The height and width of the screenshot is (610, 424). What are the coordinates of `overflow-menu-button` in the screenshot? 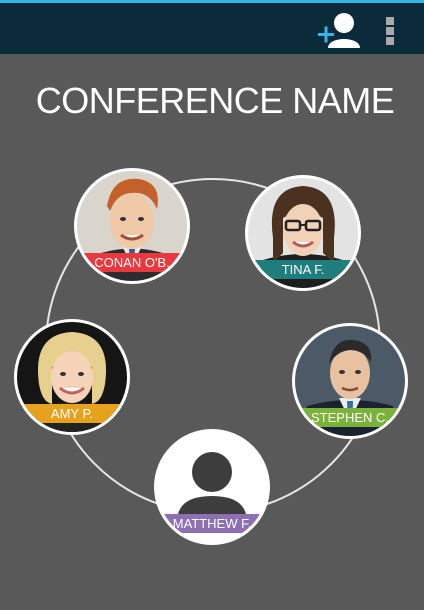 It's located at (390, 31).